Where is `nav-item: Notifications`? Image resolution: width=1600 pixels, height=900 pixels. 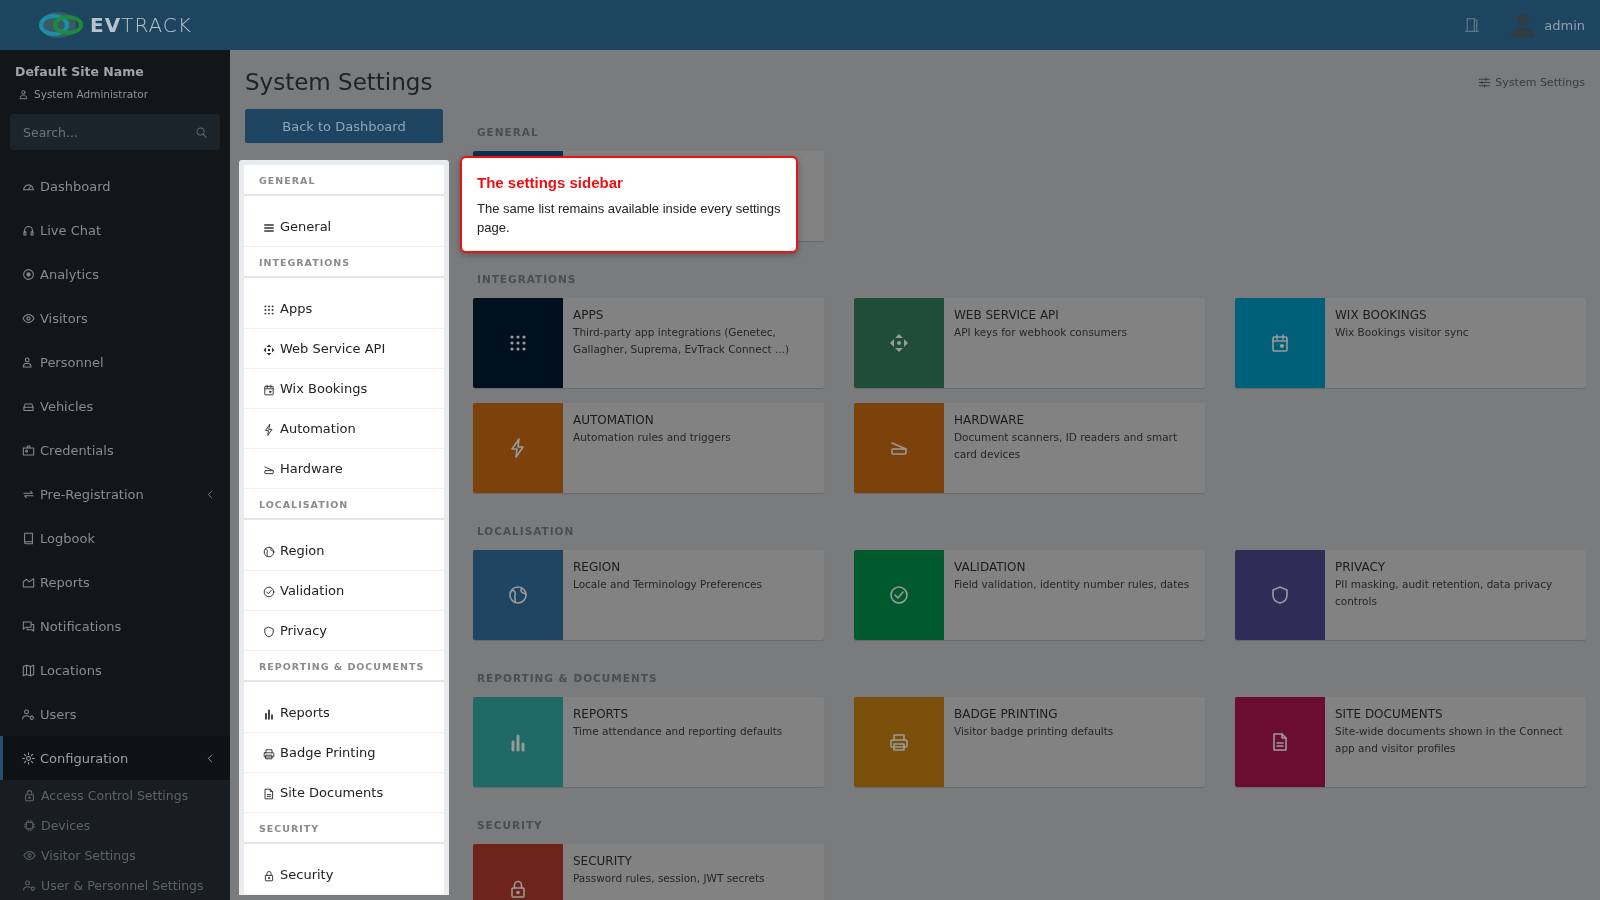
nav-item: Notifications is located at coordinates (115, 626).